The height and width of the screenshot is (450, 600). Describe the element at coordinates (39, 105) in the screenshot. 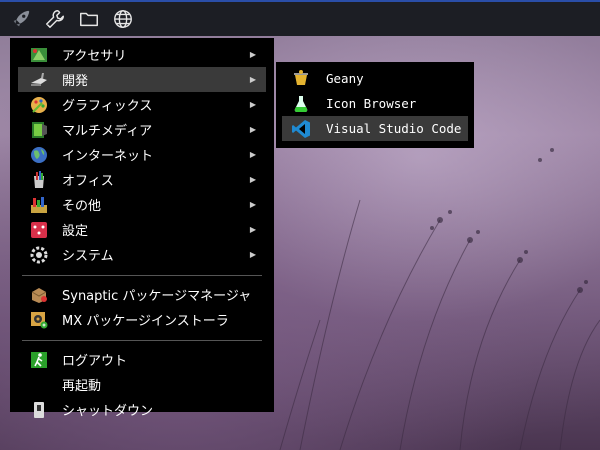

I see `graphics-icon` at that location.